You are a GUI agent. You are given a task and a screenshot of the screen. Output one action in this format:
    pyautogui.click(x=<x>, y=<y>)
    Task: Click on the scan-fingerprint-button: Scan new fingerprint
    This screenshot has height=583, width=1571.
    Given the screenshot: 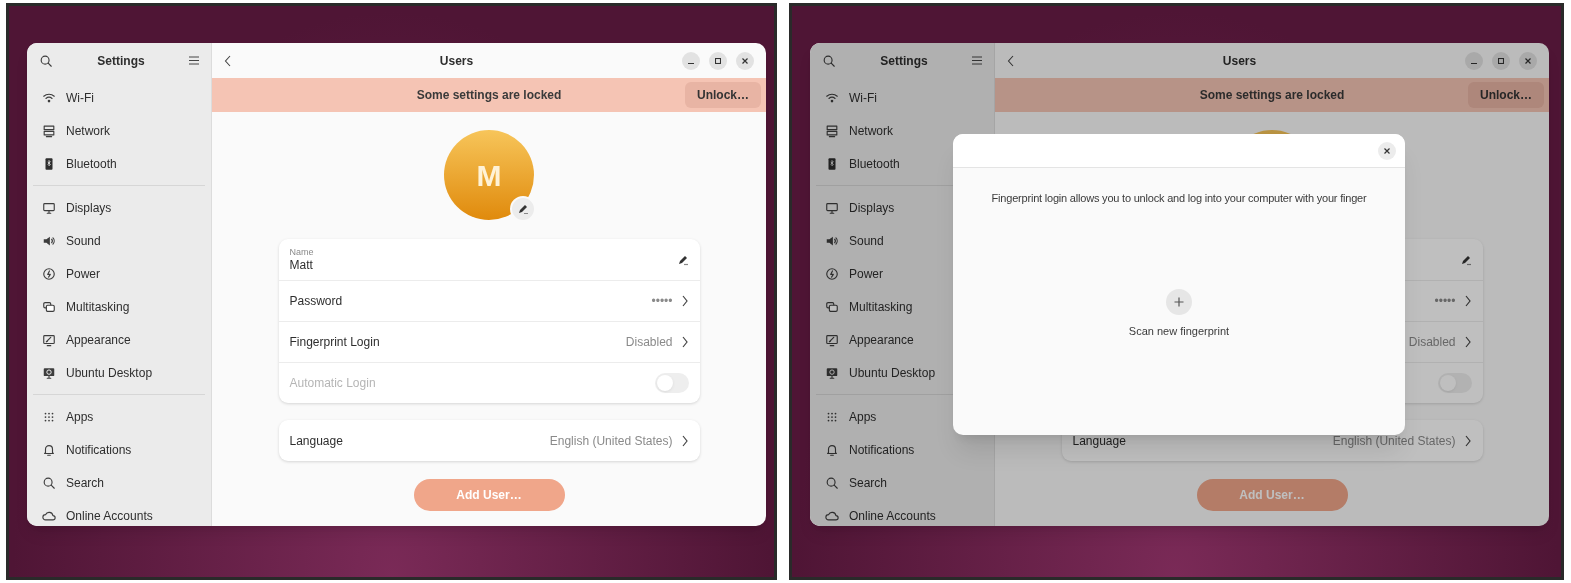 What is the action you would take?
    pyautogui.click(x=1179, y=313)
    